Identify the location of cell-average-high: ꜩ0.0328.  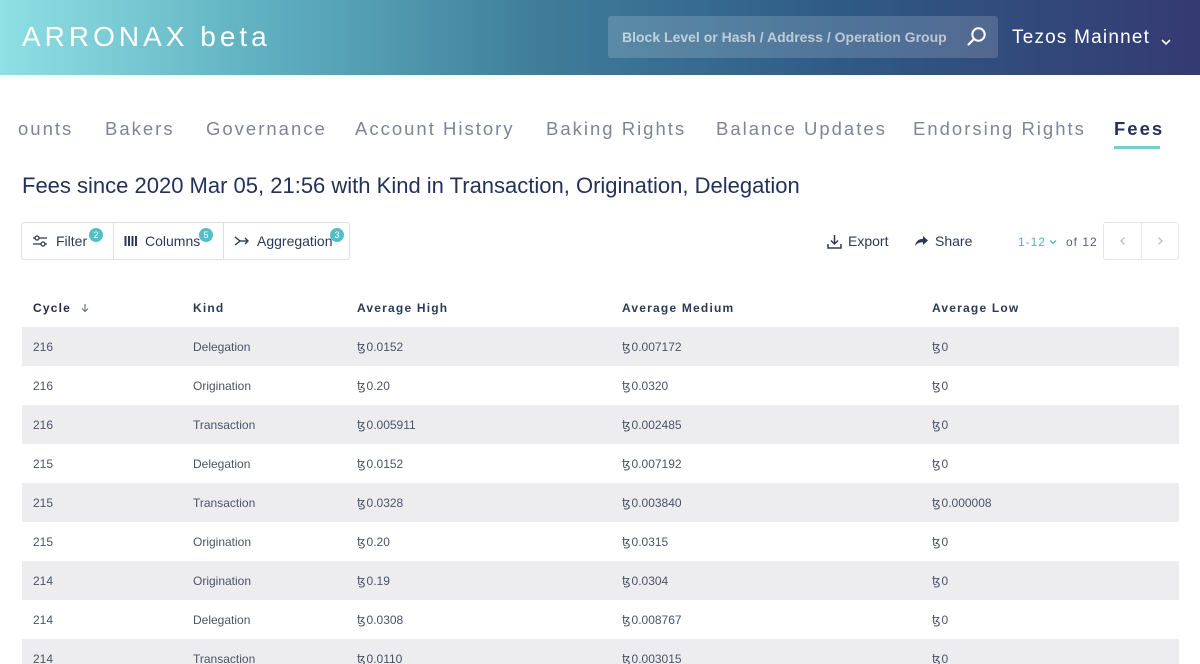
(380, 503).